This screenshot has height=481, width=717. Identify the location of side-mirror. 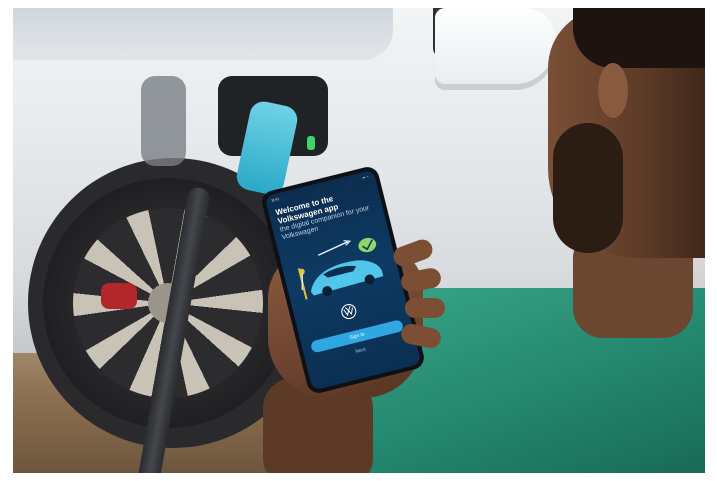
(495, 49).